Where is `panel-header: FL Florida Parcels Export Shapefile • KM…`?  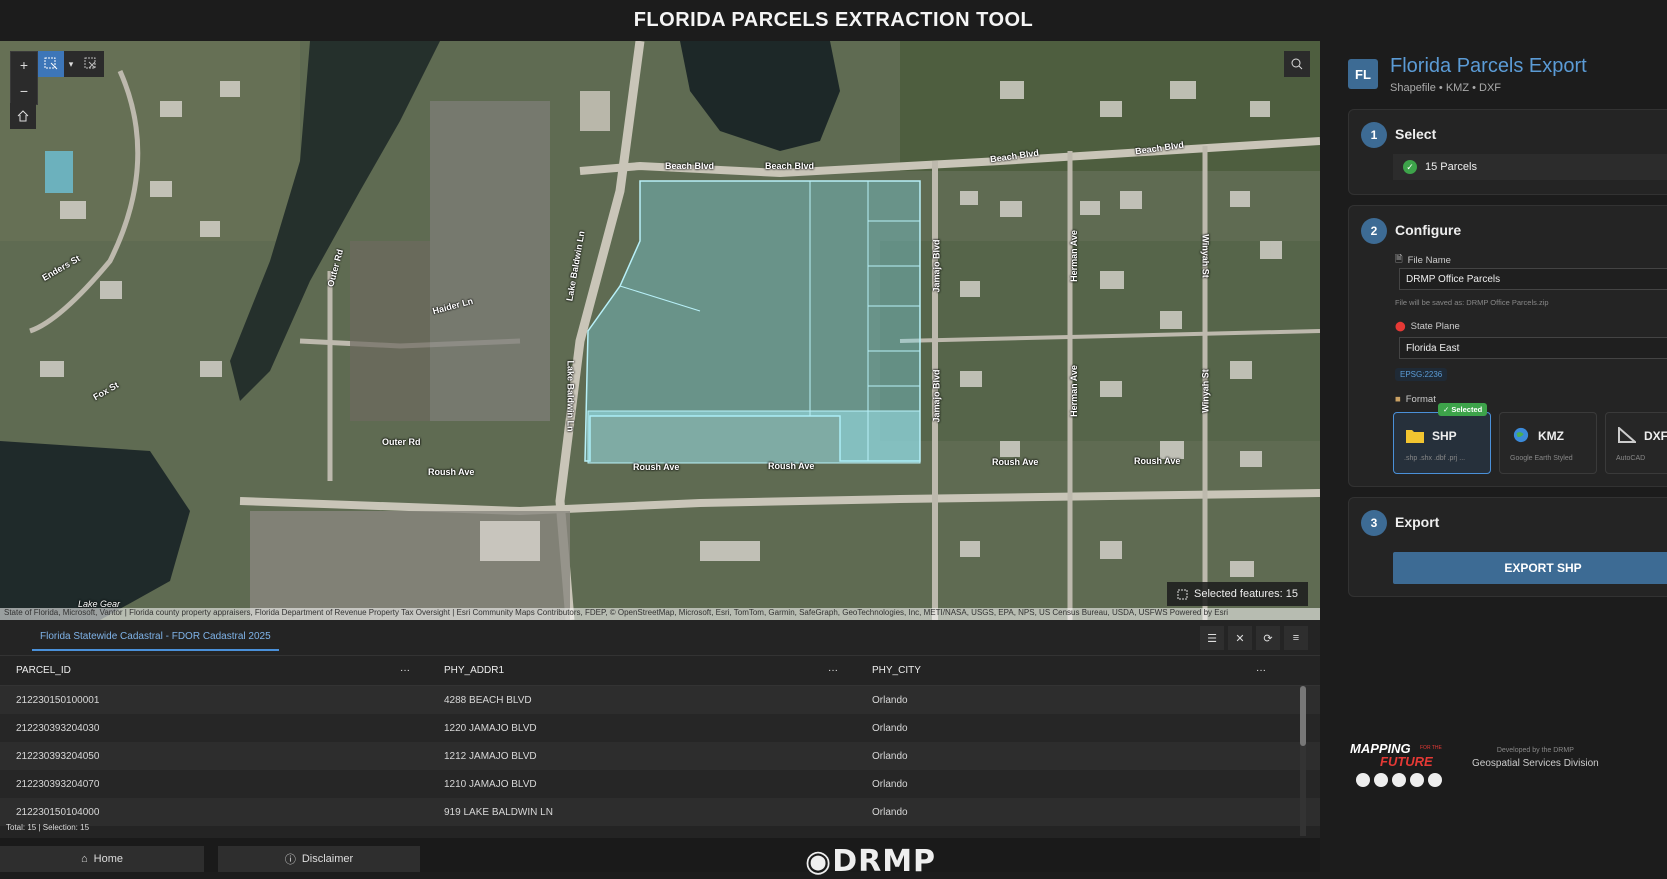
panel-header: FL Florida Parcels Export Shapefile • KM… is located at coordinates (1467, 74).